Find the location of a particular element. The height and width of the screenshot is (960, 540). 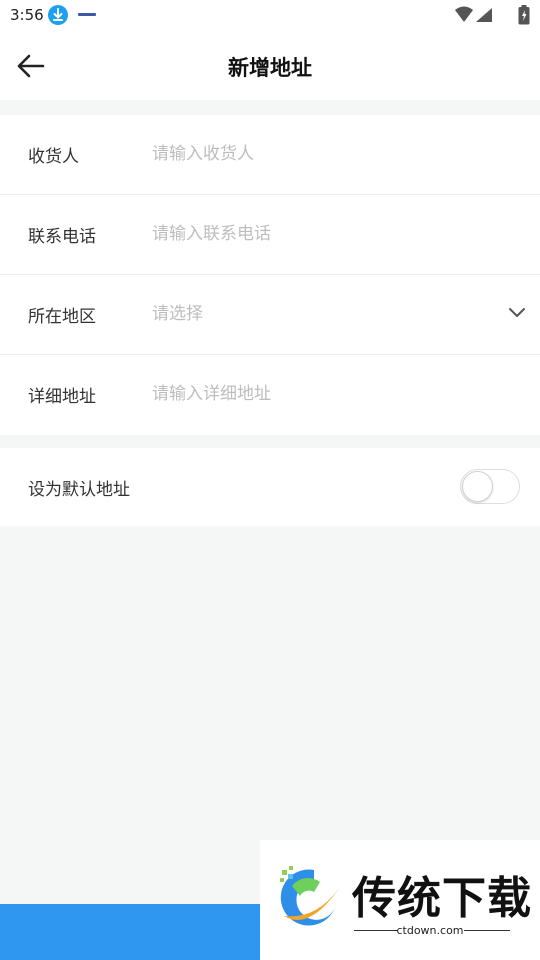

phone-label: 联系电话 is located at coordinates (62, 237).